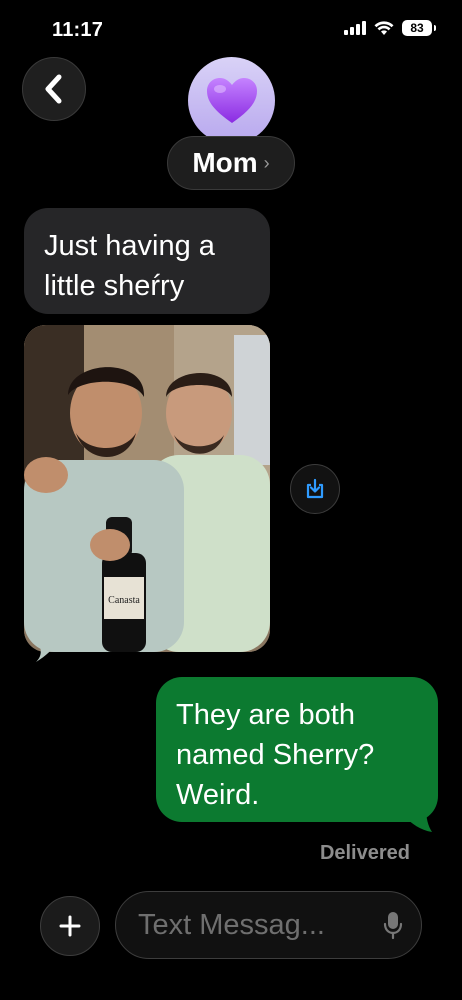  I want to click on add-attachment-button, so click(70, 926).